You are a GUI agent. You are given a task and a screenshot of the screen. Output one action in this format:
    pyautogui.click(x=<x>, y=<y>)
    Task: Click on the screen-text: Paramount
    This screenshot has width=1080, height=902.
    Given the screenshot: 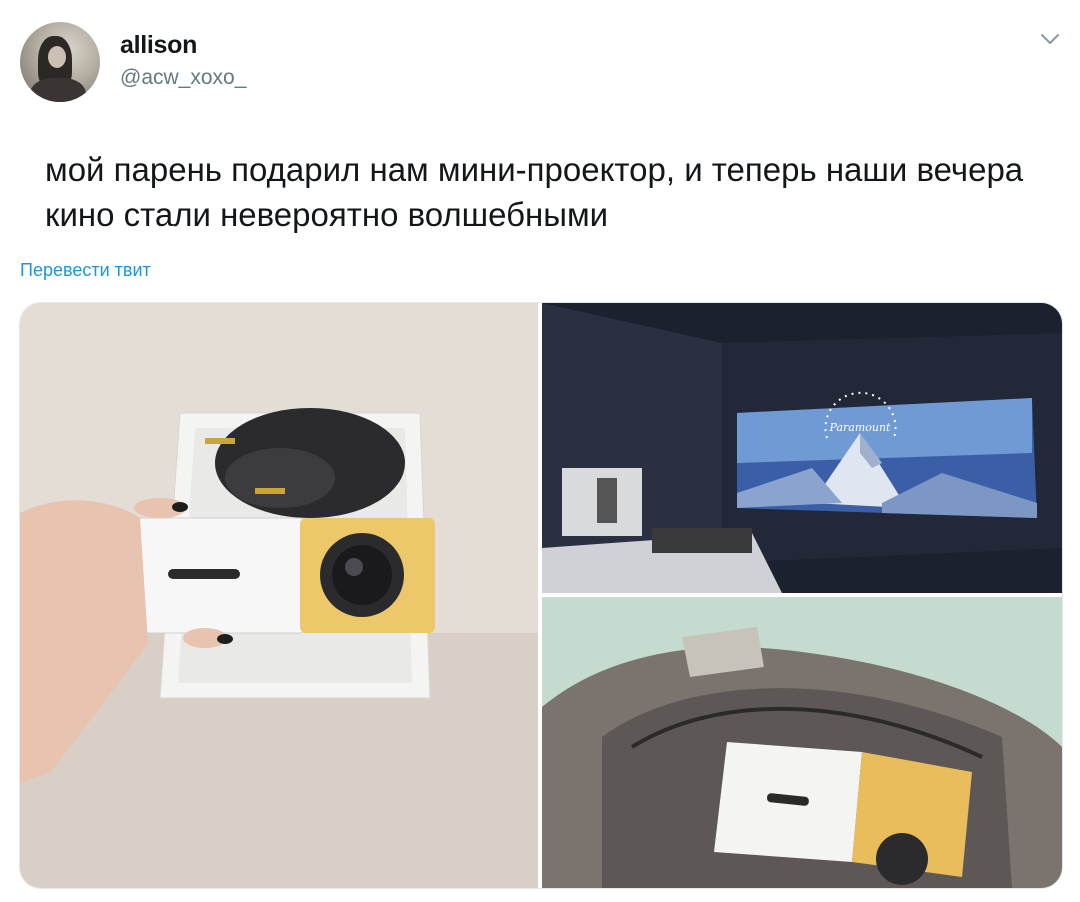 What is the action you would take?
    pyautogui.click(x=860, y=427)
    